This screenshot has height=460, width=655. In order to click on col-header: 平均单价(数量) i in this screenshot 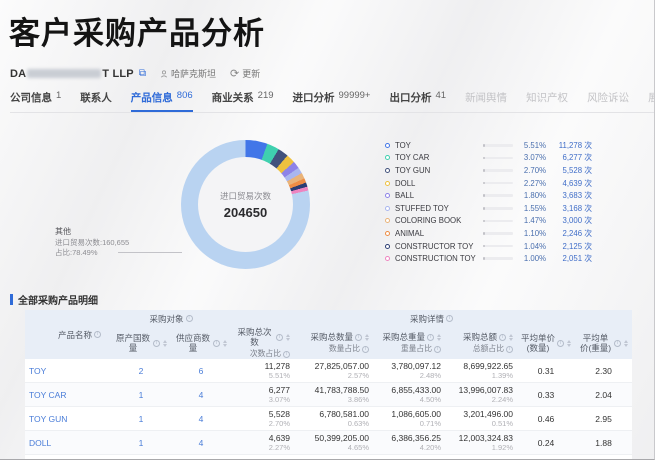, I will do `click(546, 343)`.